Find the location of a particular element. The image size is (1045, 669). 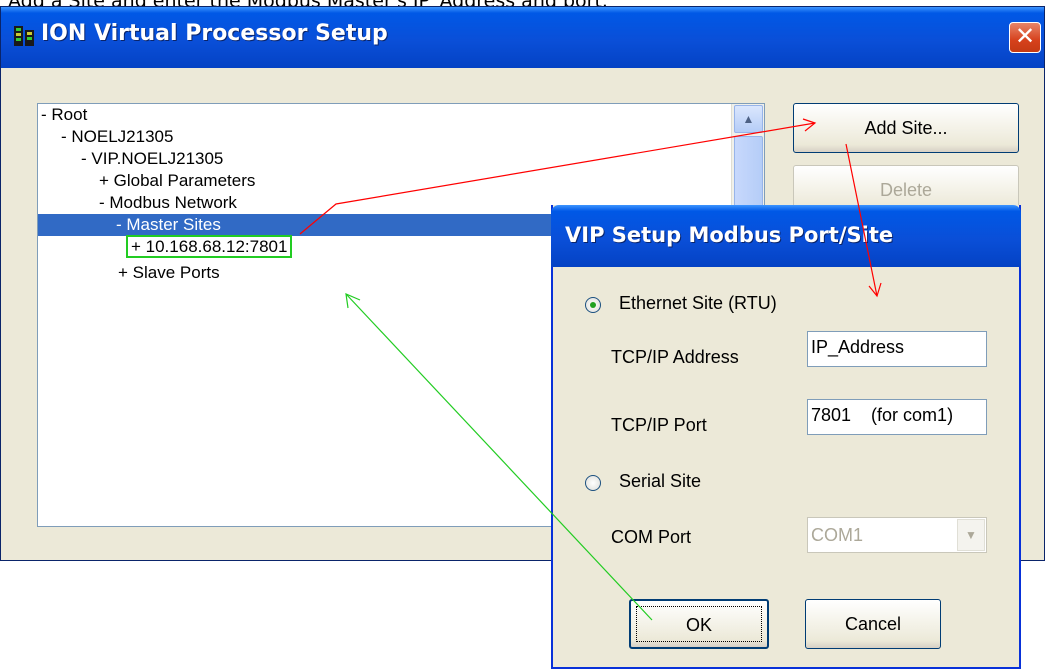

com-port-value: COM1 is located at coordinates (837, 535).